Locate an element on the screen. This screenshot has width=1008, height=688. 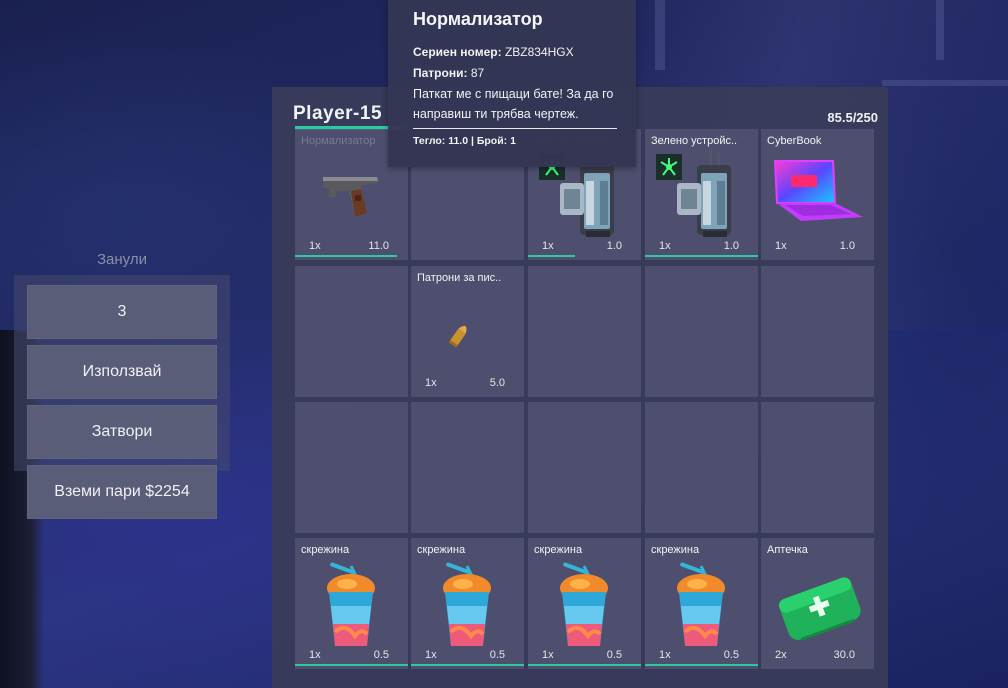
first-aid-kit-icon is located at coordinates (817, 606).